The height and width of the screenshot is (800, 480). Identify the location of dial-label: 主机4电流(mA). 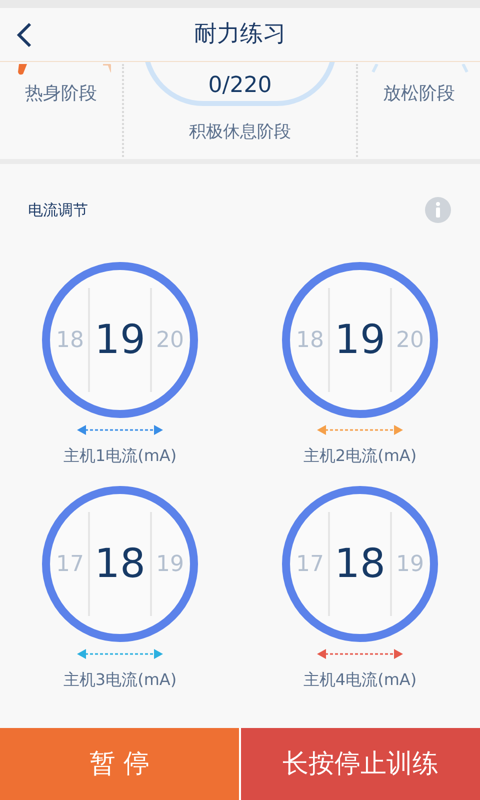
(360, 680).